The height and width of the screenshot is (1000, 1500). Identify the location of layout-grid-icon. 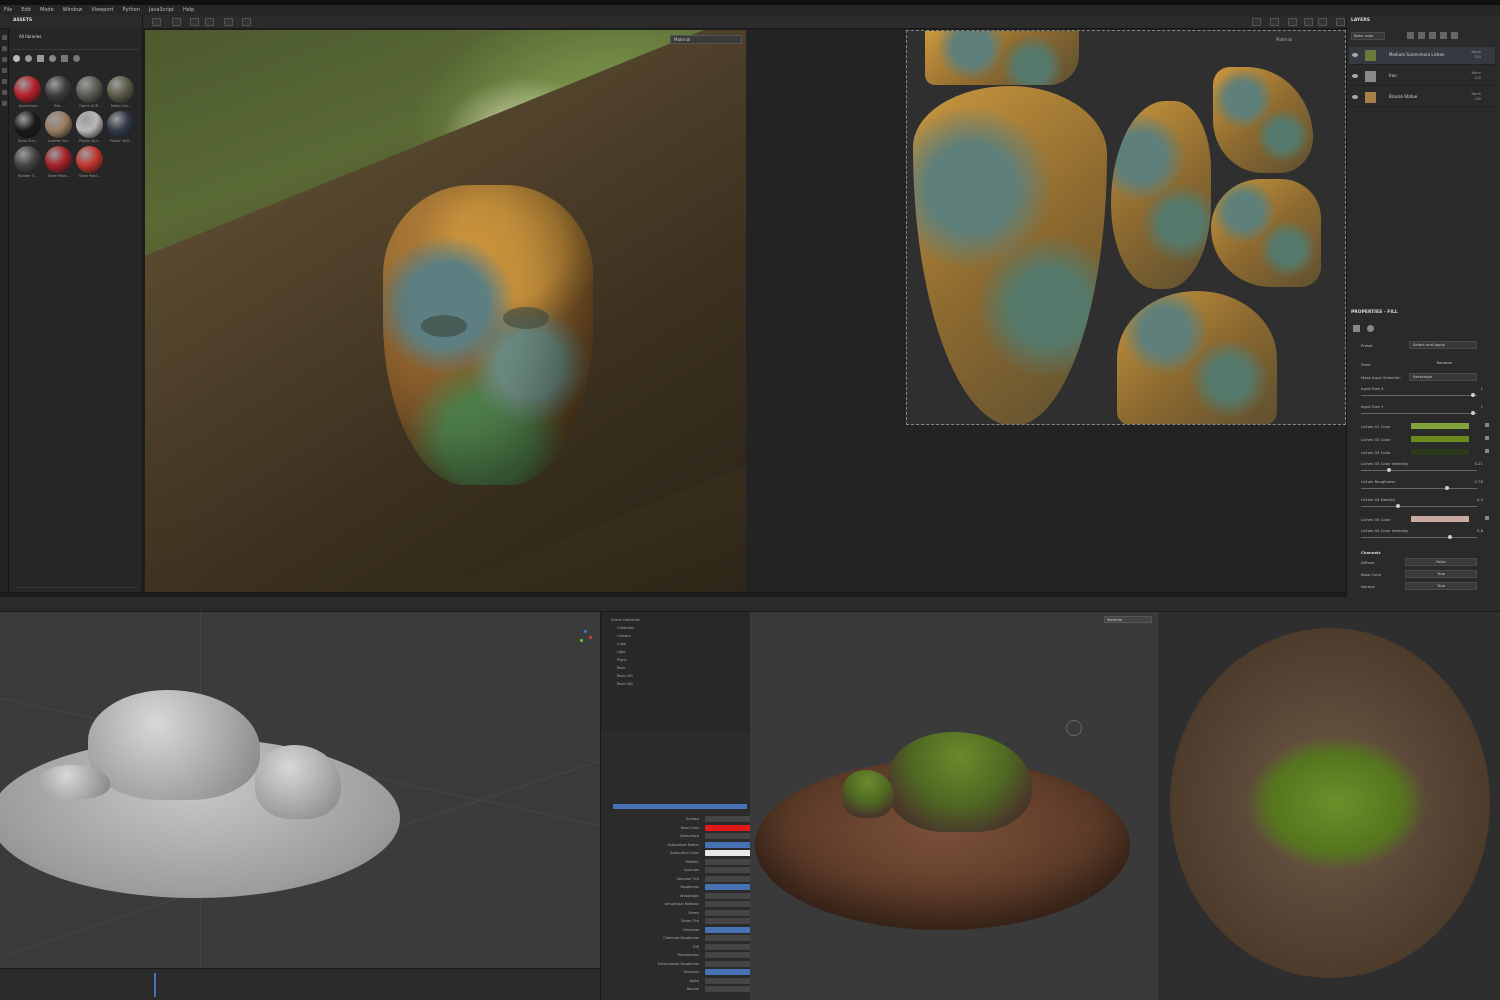
(156, 22).